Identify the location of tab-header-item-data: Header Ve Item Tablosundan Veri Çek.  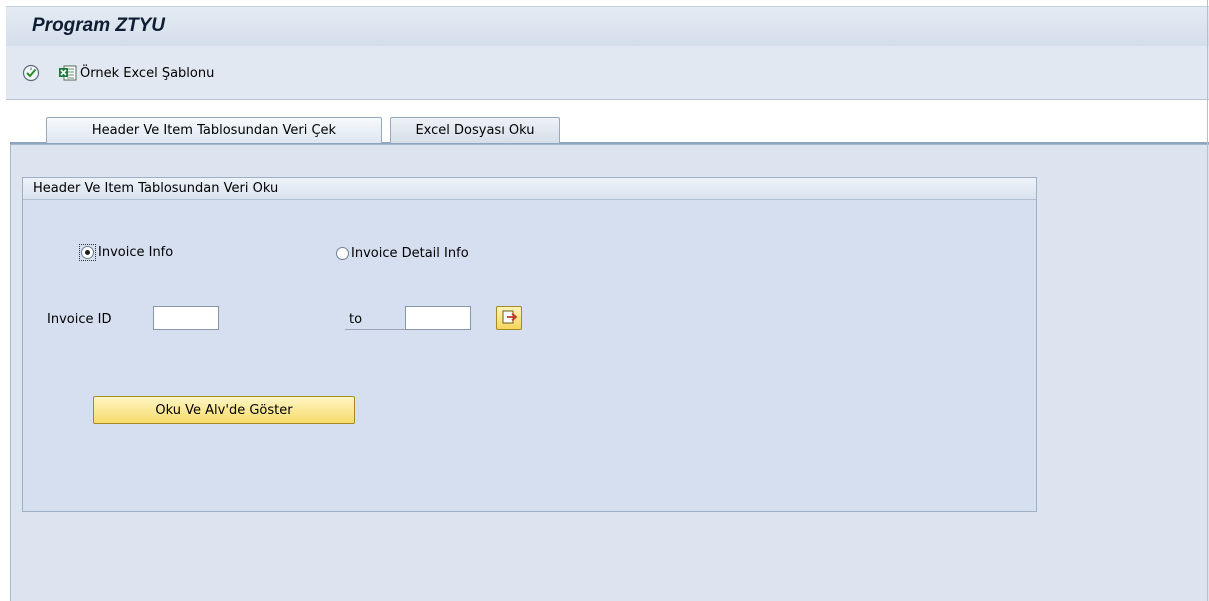
(214, 130).